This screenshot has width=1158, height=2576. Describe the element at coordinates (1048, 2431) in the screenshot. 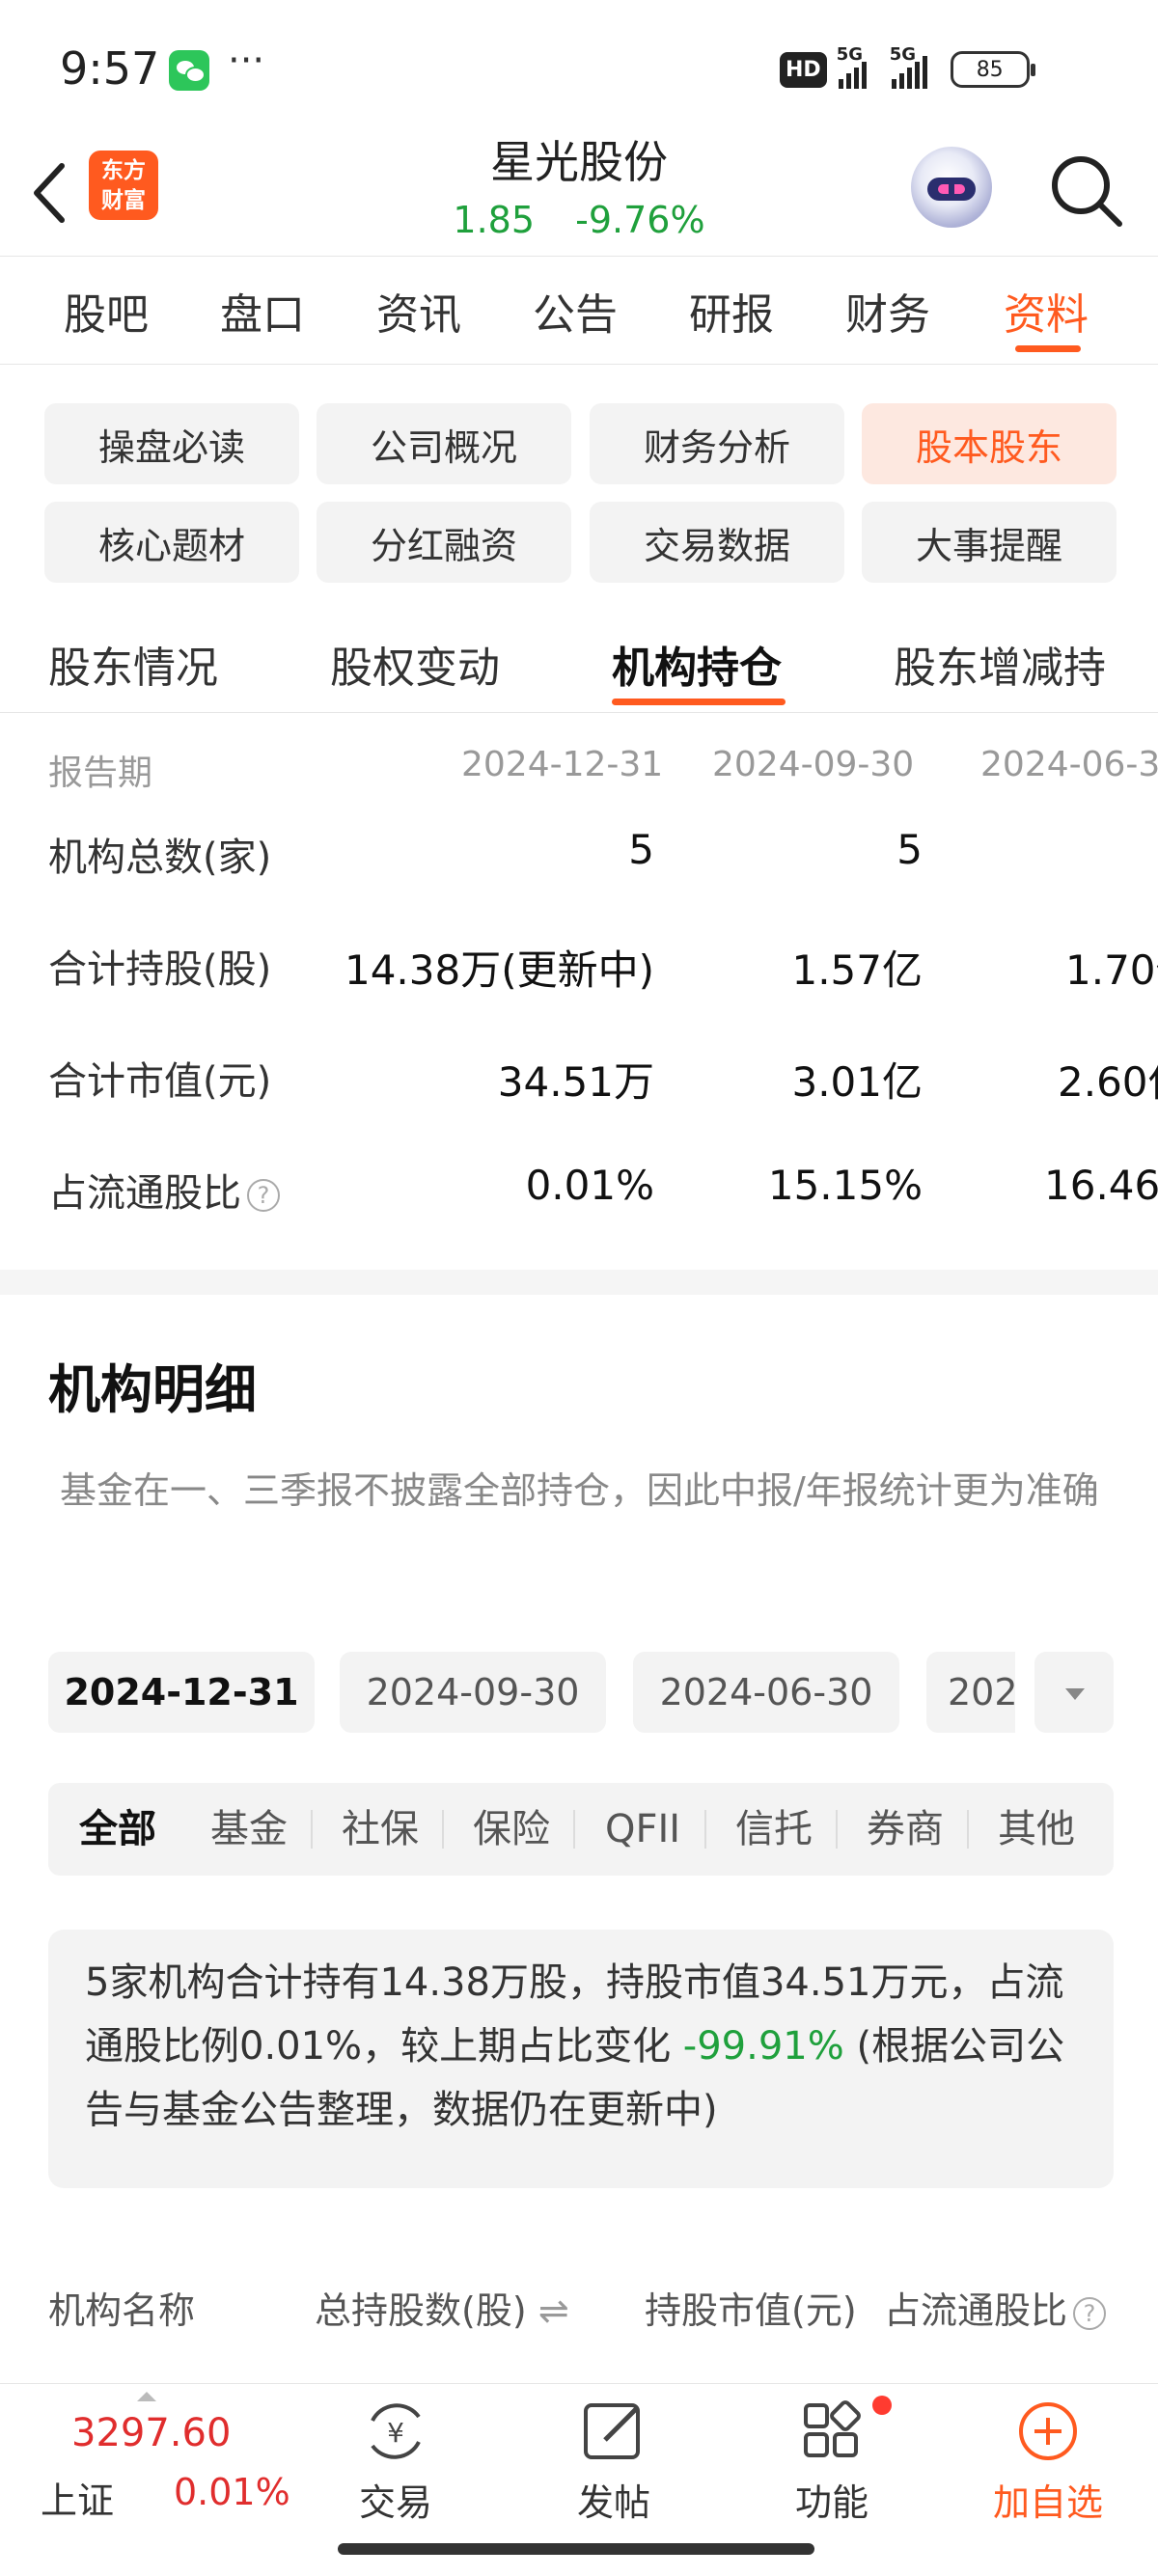

I see `add-icon` at that location.